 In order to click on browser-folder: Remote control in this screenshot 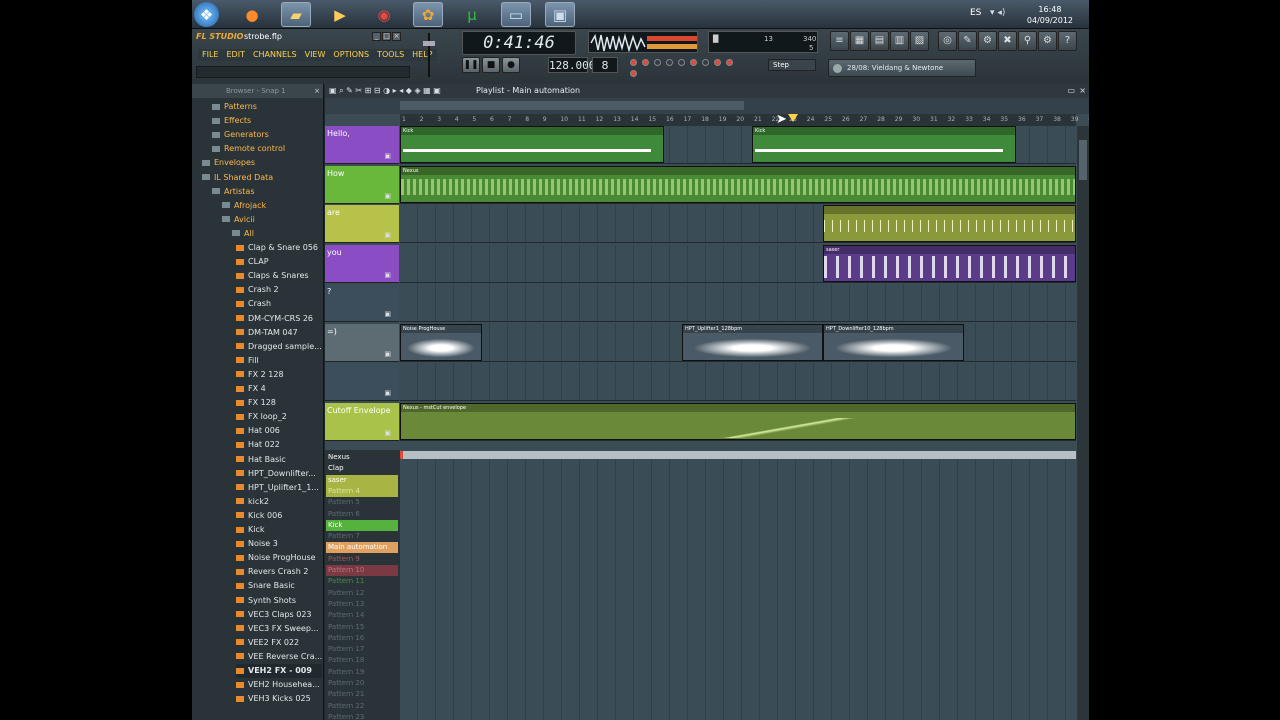, I will do `click(267, 149)`.